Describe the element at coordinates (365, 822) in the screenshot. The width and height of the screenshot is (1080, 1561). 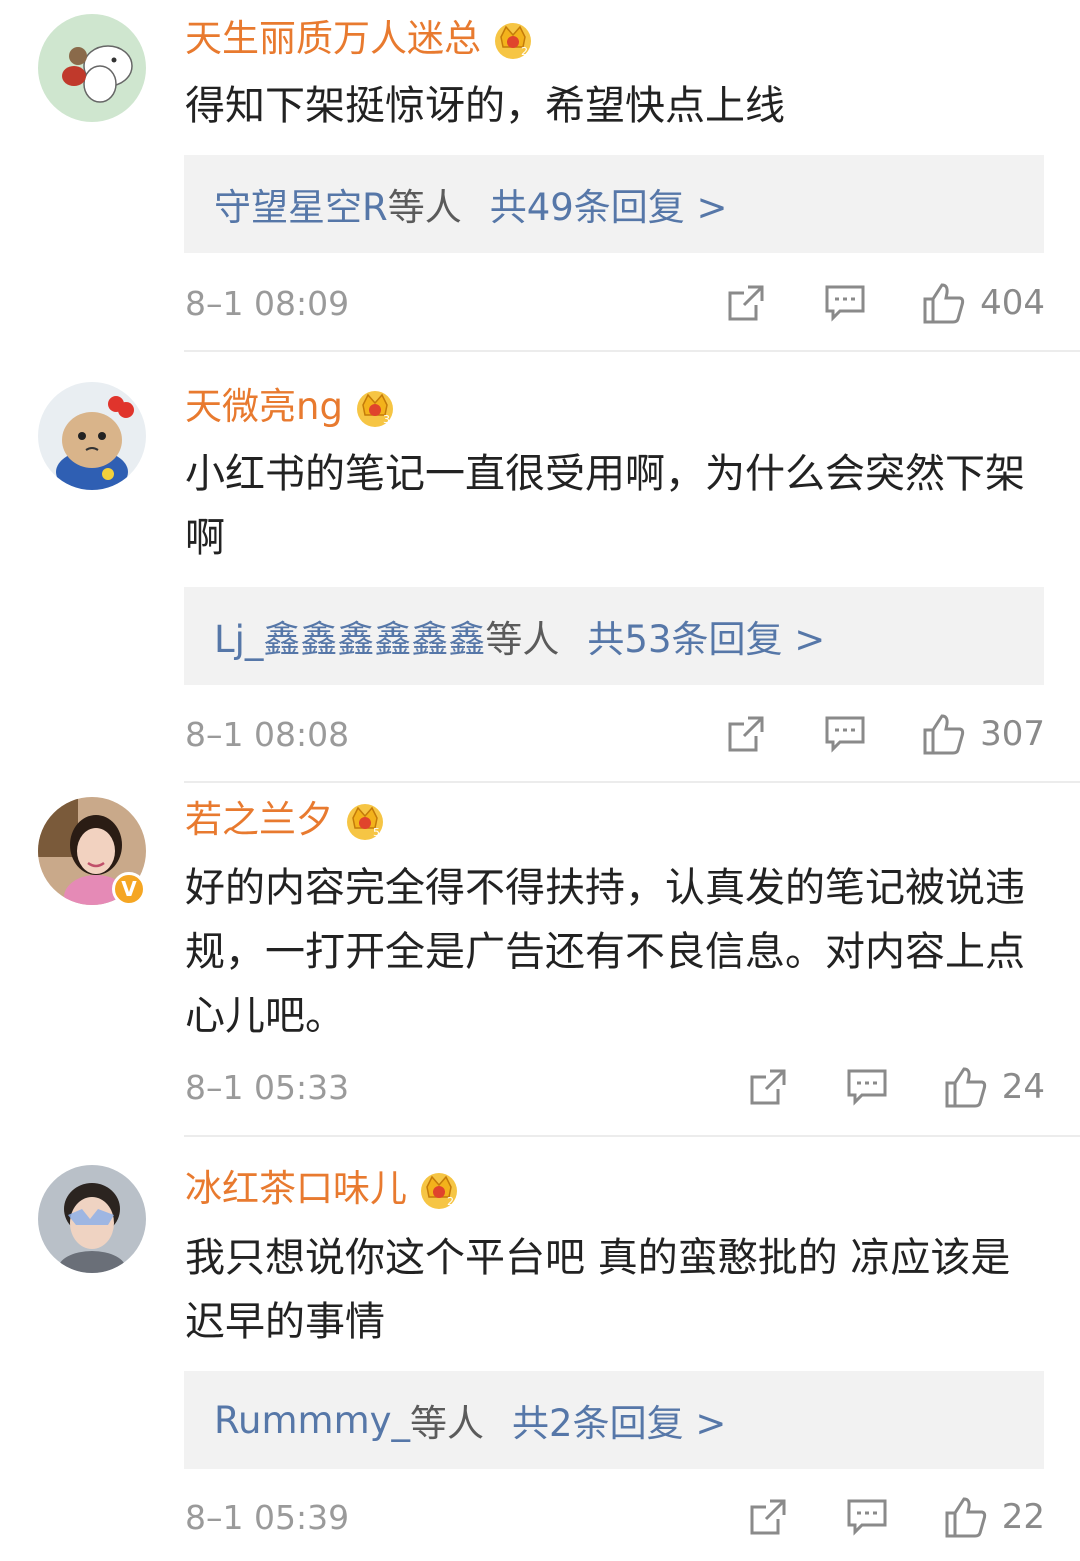
I see `crown-badge-icon: 5` at that location.